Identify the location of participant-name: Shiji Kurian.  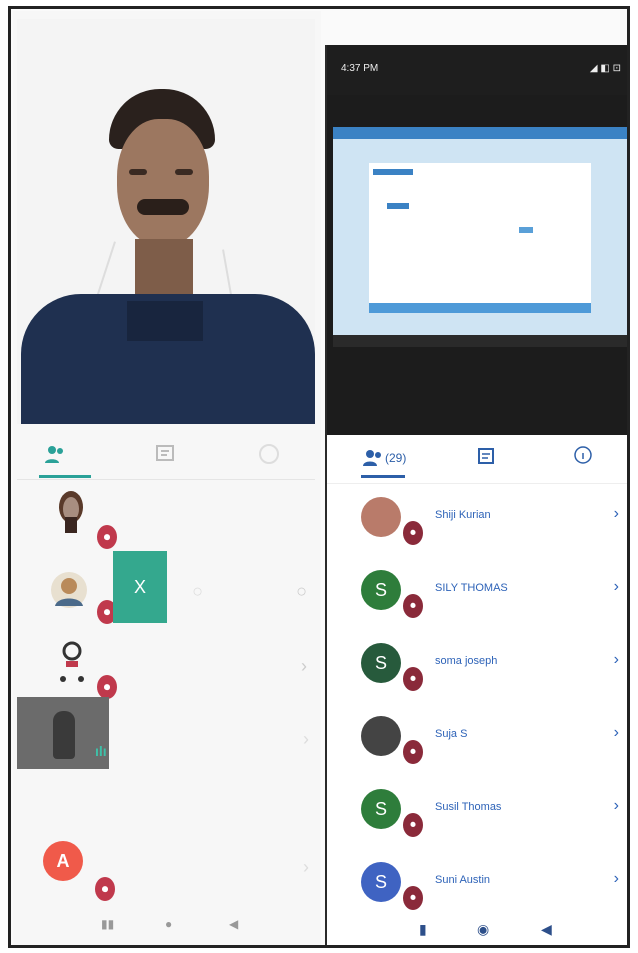
(463, 515).